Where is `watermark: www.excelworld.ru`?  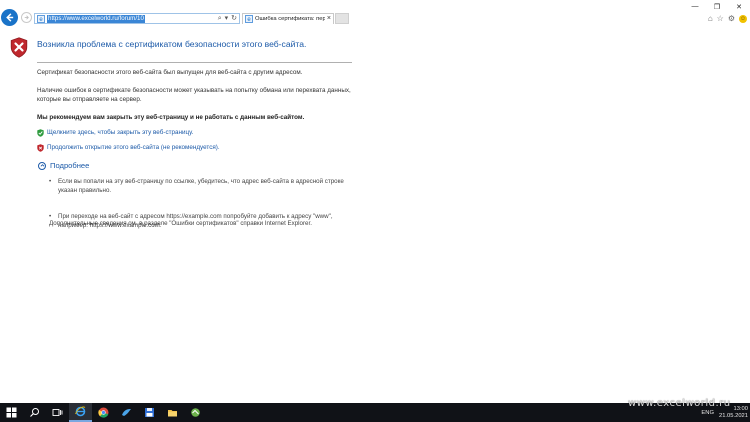 watermark: www.excelworld.ru is located at coordinates (679, 403).